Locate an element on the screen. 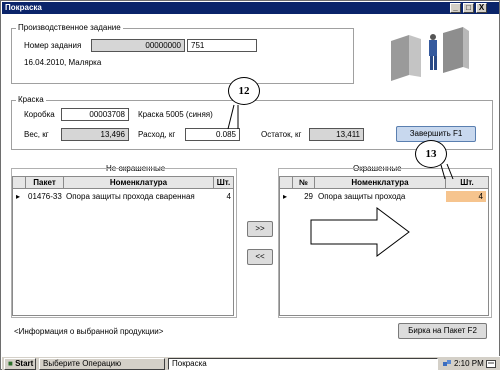  booth-right-panel is located at coordinates (415, 56).